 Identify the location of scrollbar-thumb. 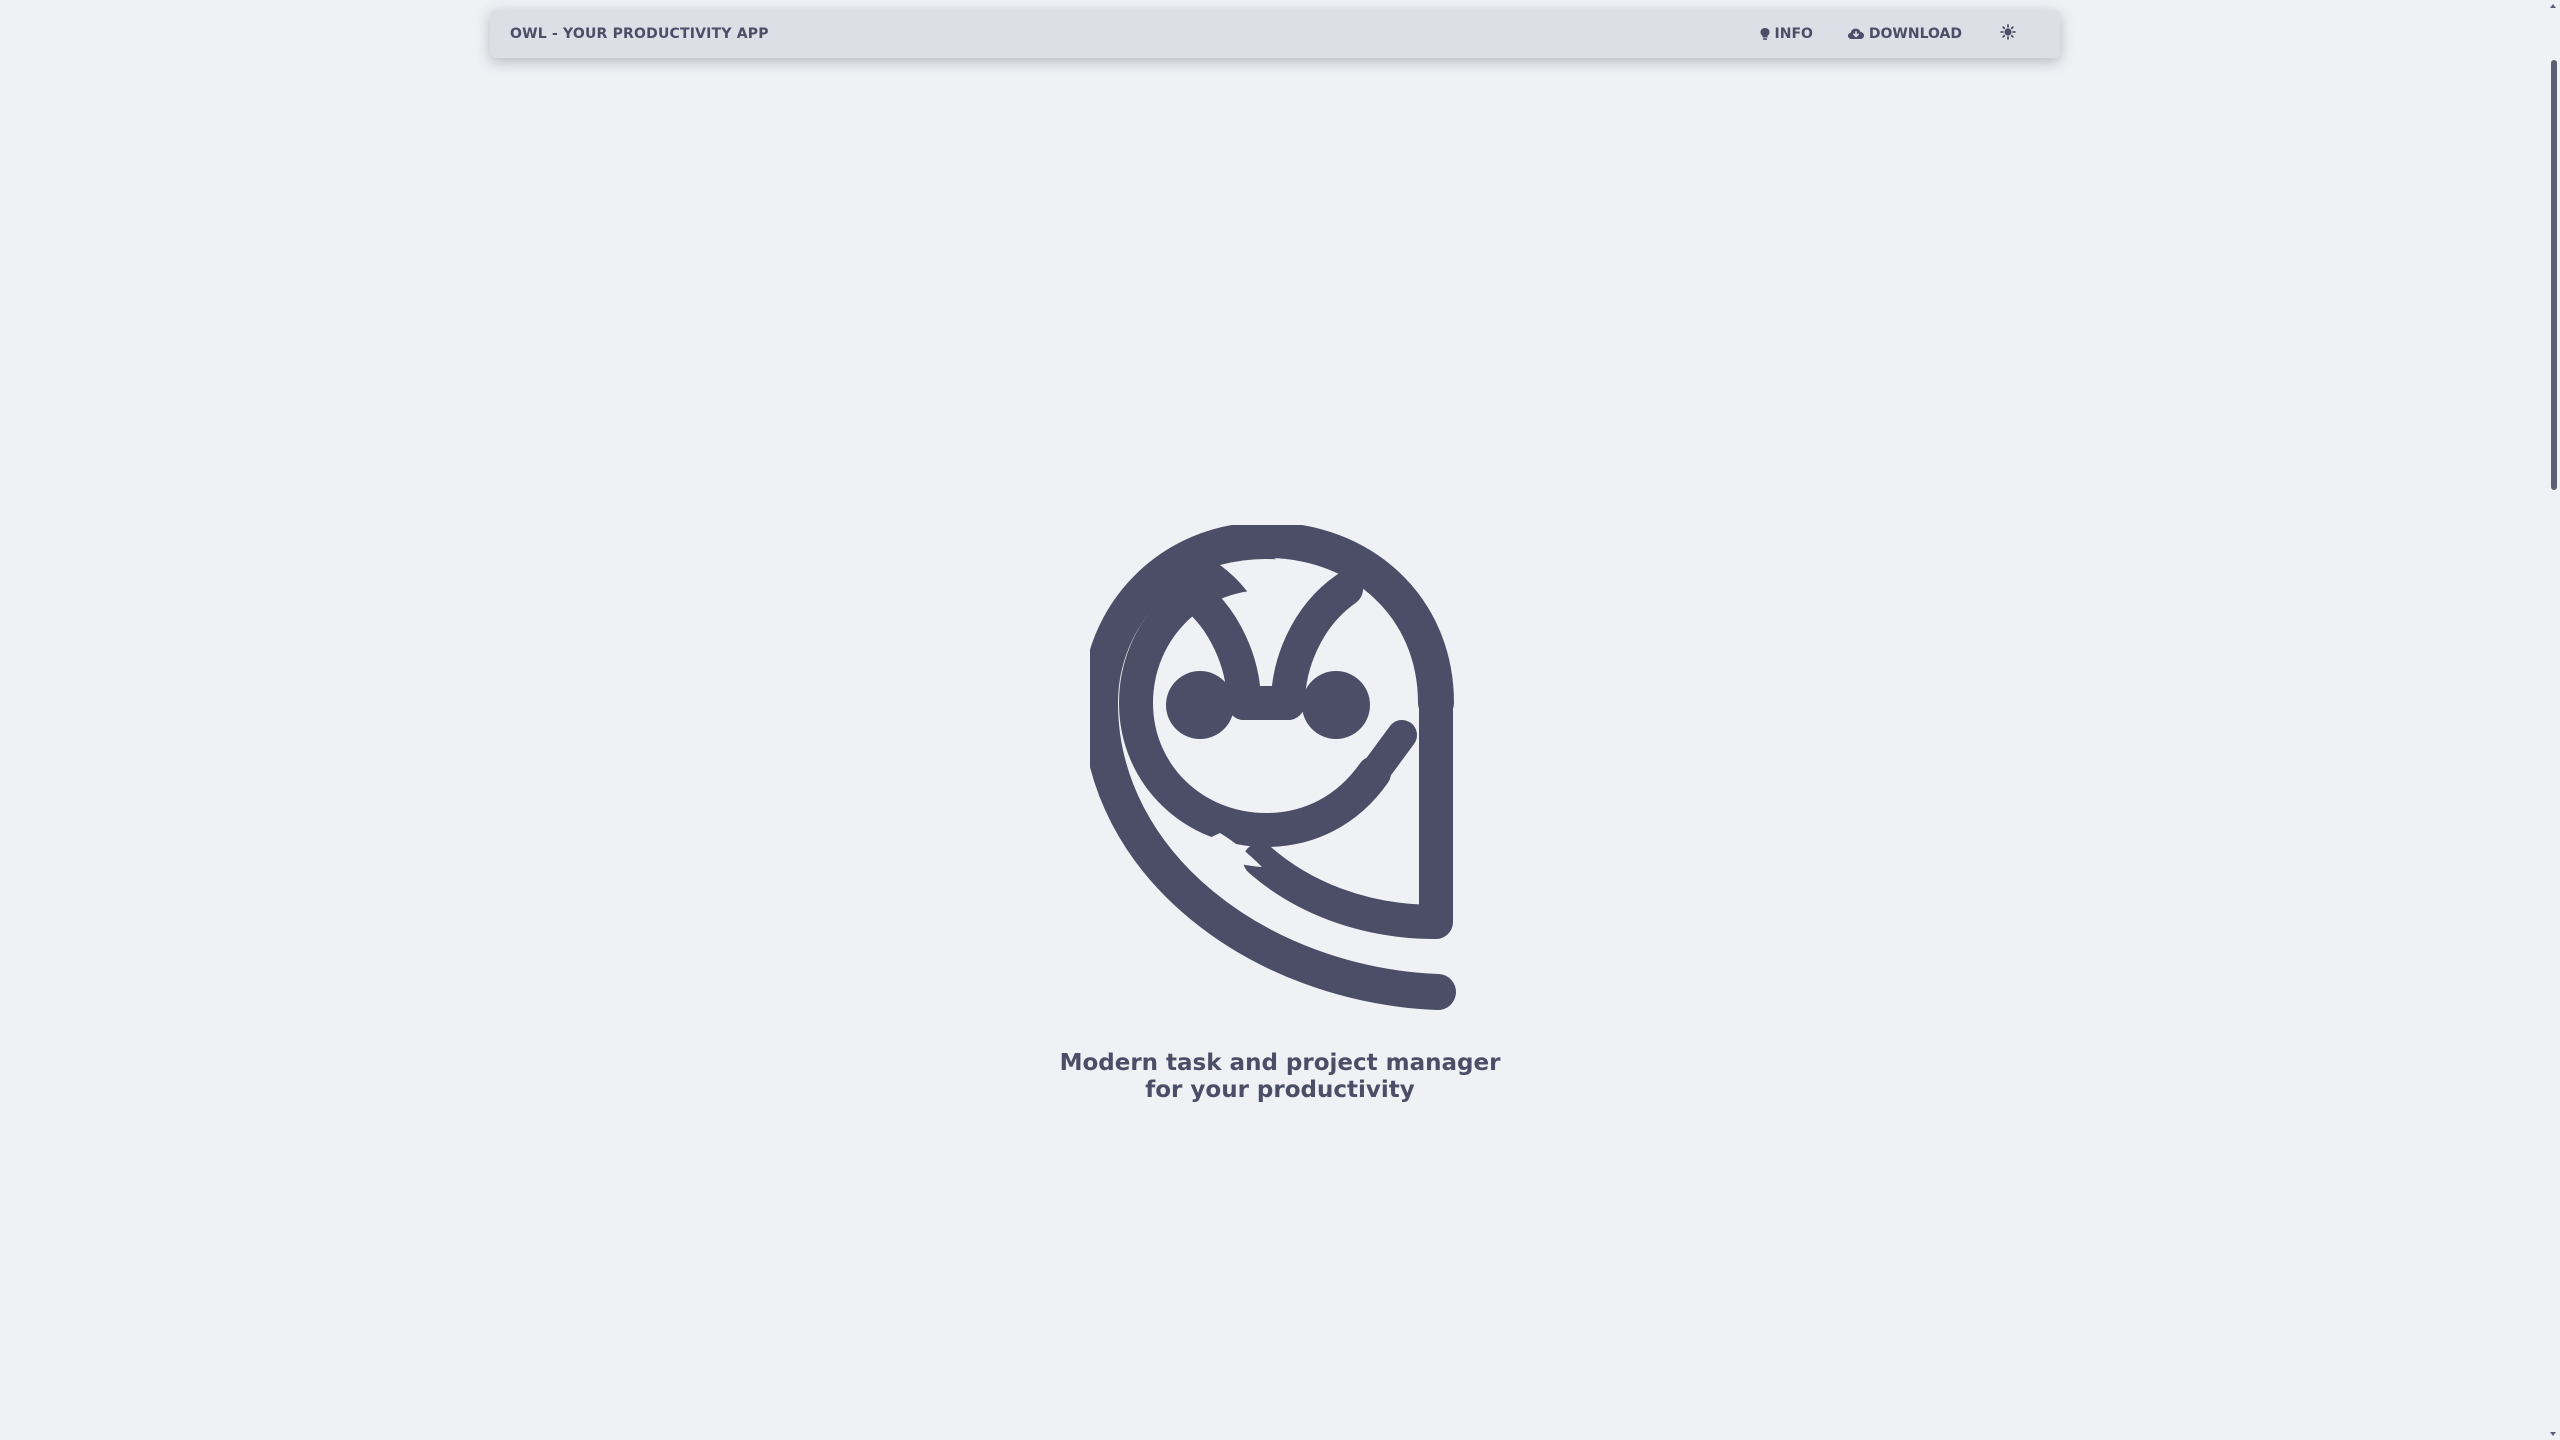
(2554, 275).